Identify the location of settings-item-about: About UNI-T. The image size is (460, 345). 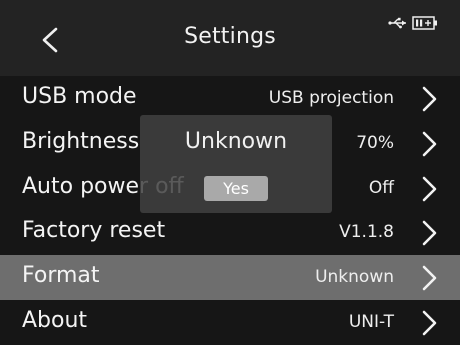
(230, 322).